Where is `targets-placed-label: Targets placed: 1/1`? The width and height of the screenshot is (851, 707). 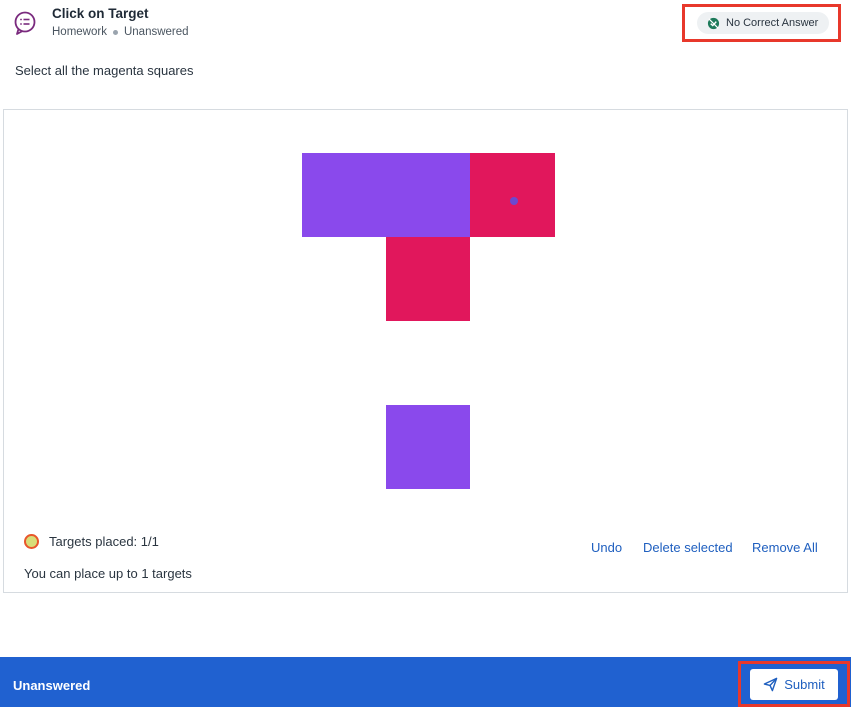
targets-placed-label: Targets placed: 1/1 is located at coordinates (104, 541).